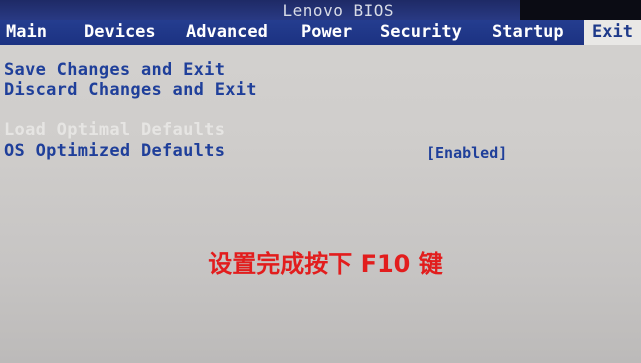  Describe the element at coordinates (26, 32) in the screenshot. I see `tab-main: Main` at that location.